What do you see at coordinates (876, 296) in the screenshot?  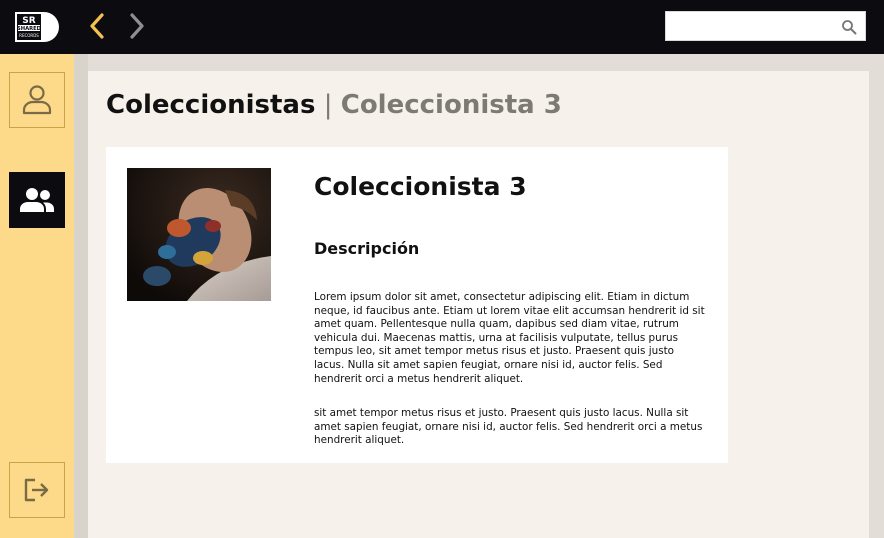 I see `window-edge` at bounding box center [876, 296].